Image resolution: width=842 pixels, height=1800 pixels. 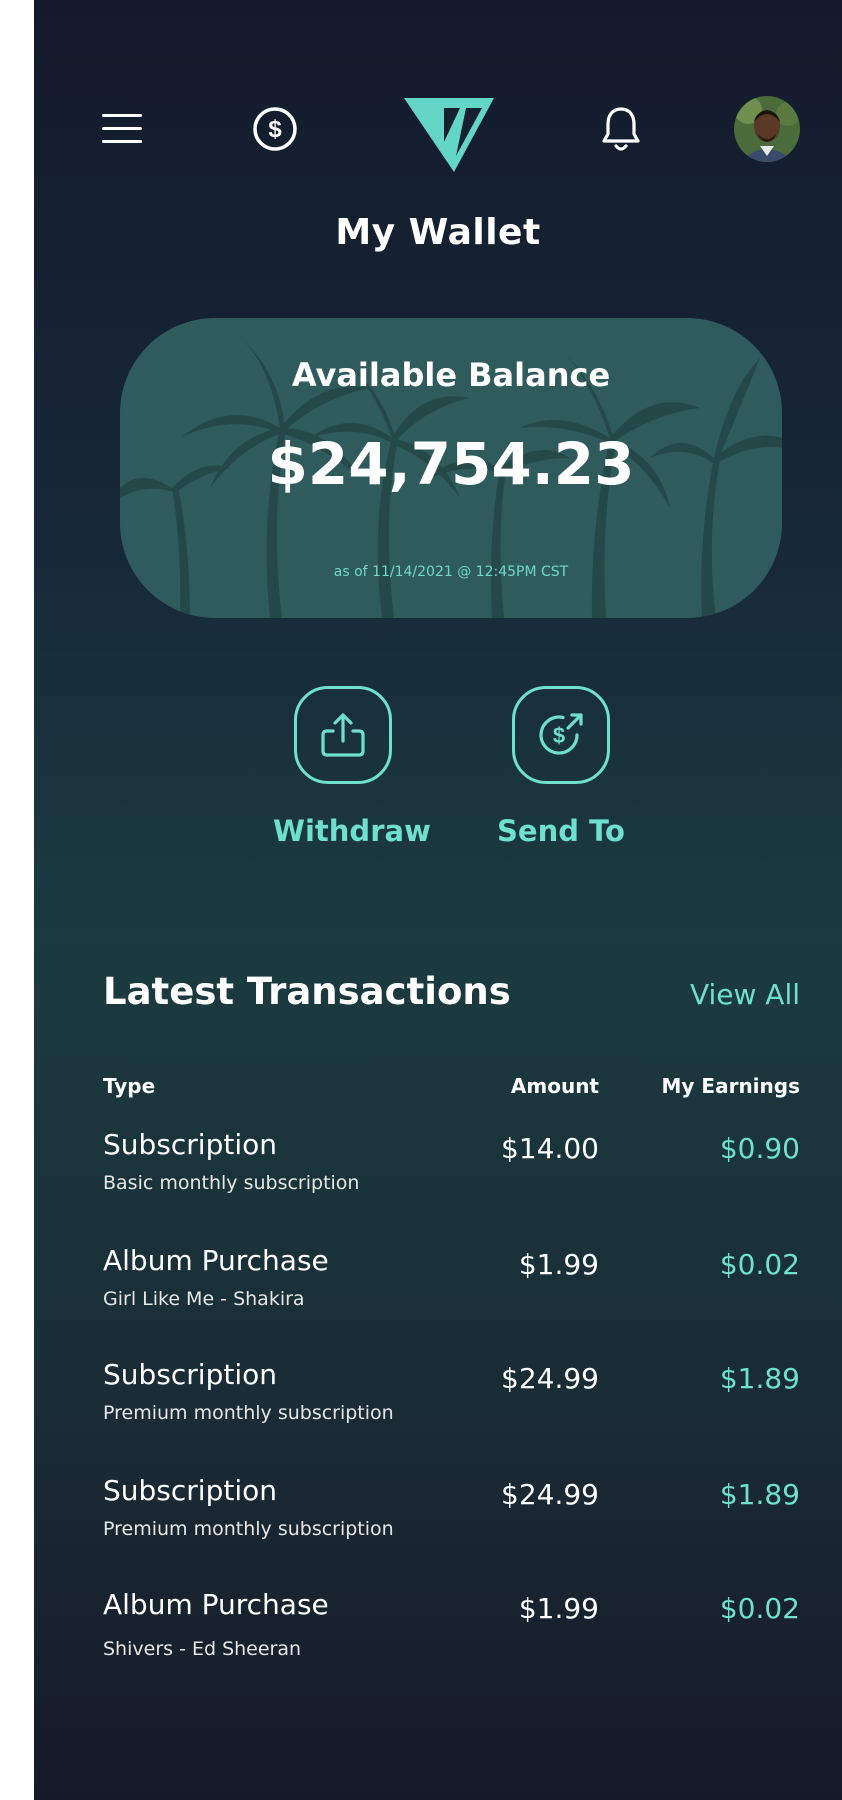 What do you see at coordinates (438, 232) in the screenshot?
I see `page-title: My Wallet` at bounding box center [438, 232].